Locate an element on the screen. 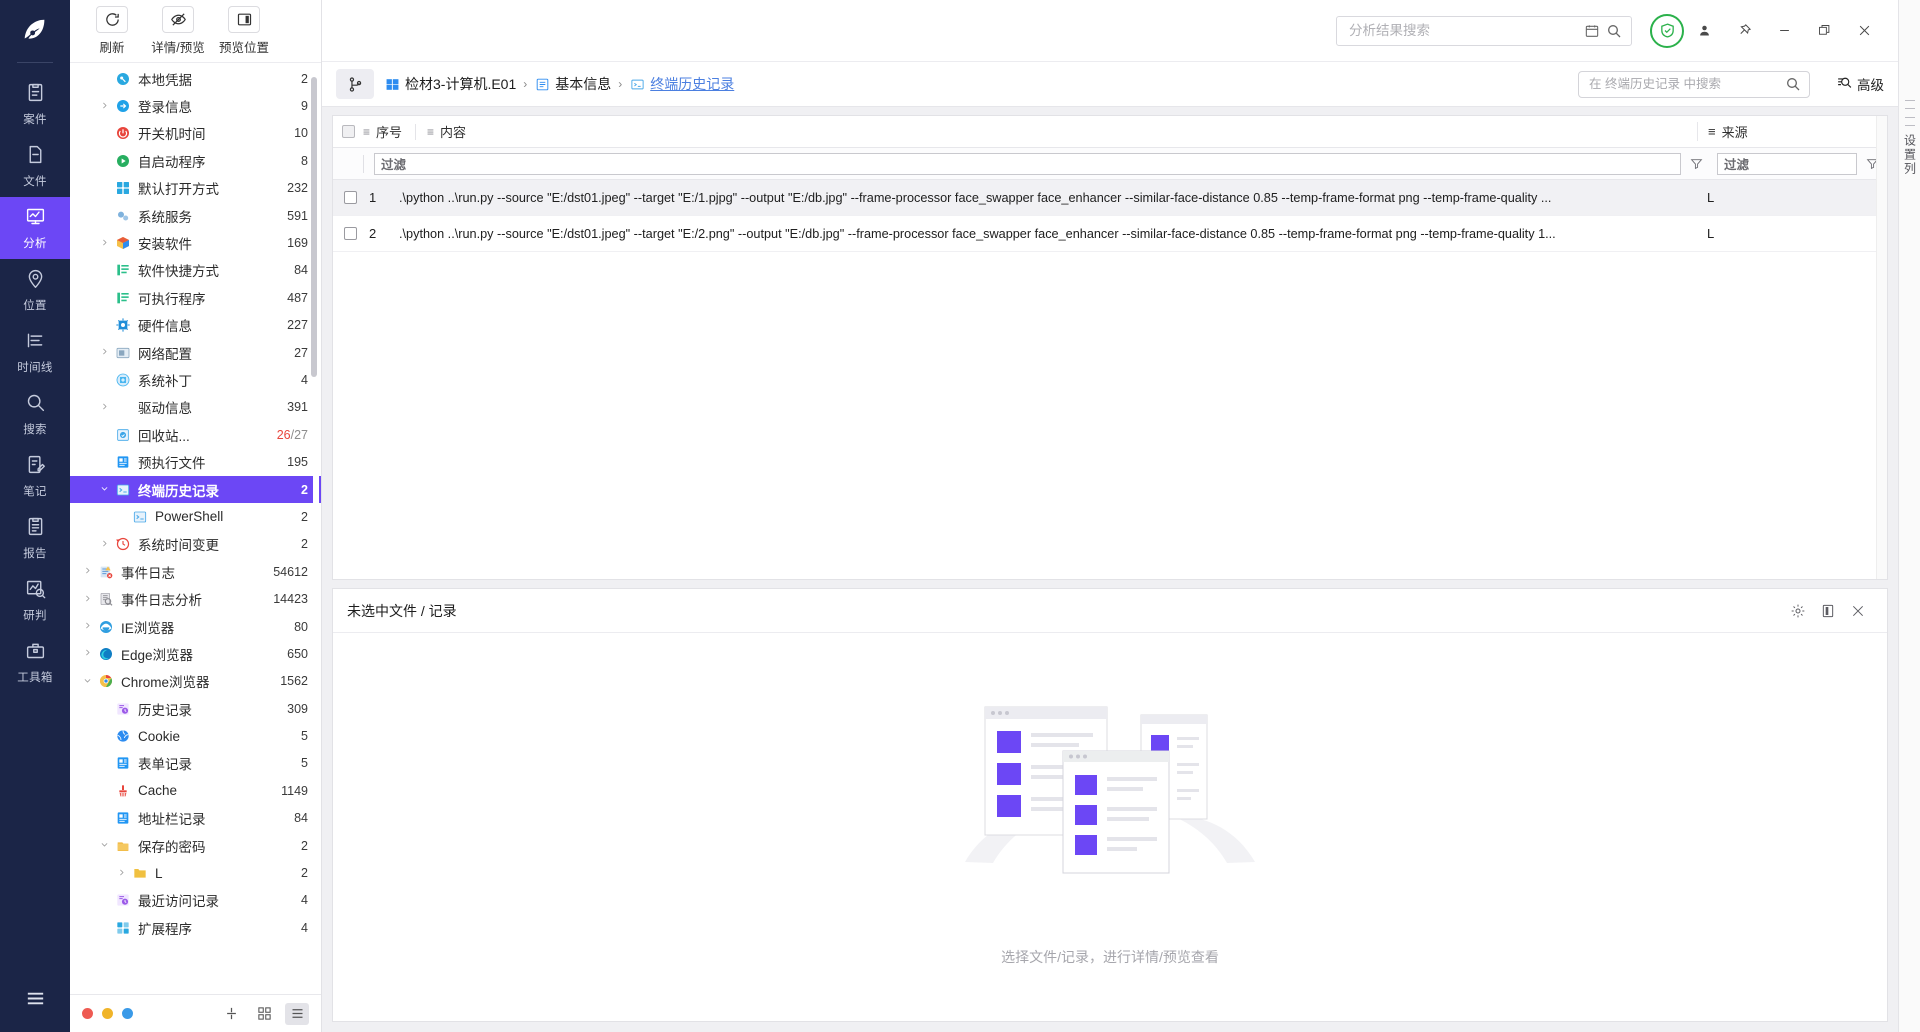  tree-item: 系统服务 591 is located at coordinates (195, 215).